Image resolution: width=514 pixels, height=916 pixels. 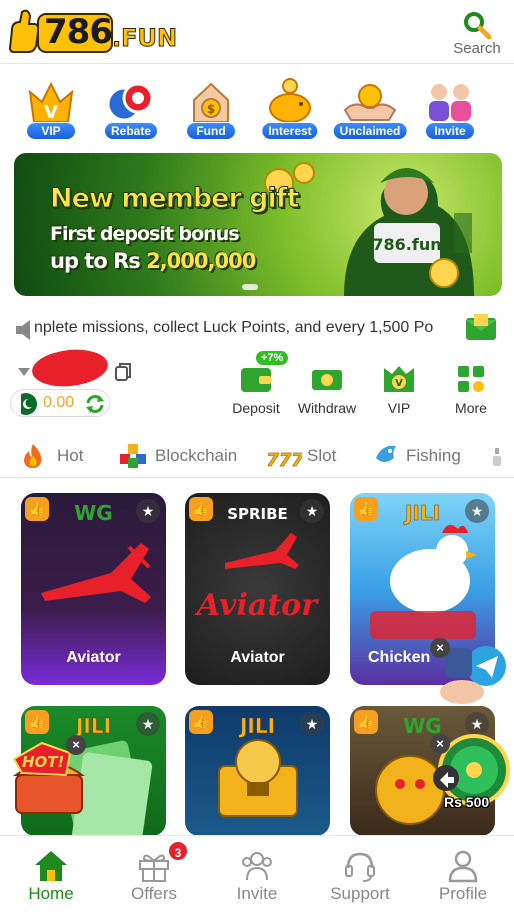 I want to click on logo-suffix: .FUN, so click(x=144, y=38).